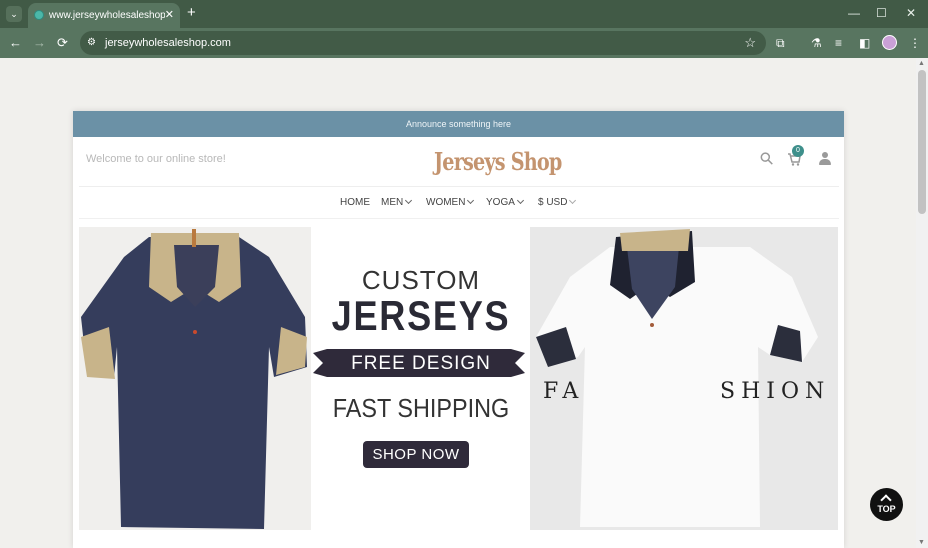 The image size is (928, 548). Describe the element at coordinates (62, 43) in the screenshot. I see `reload-icon: ⟳` at that location.